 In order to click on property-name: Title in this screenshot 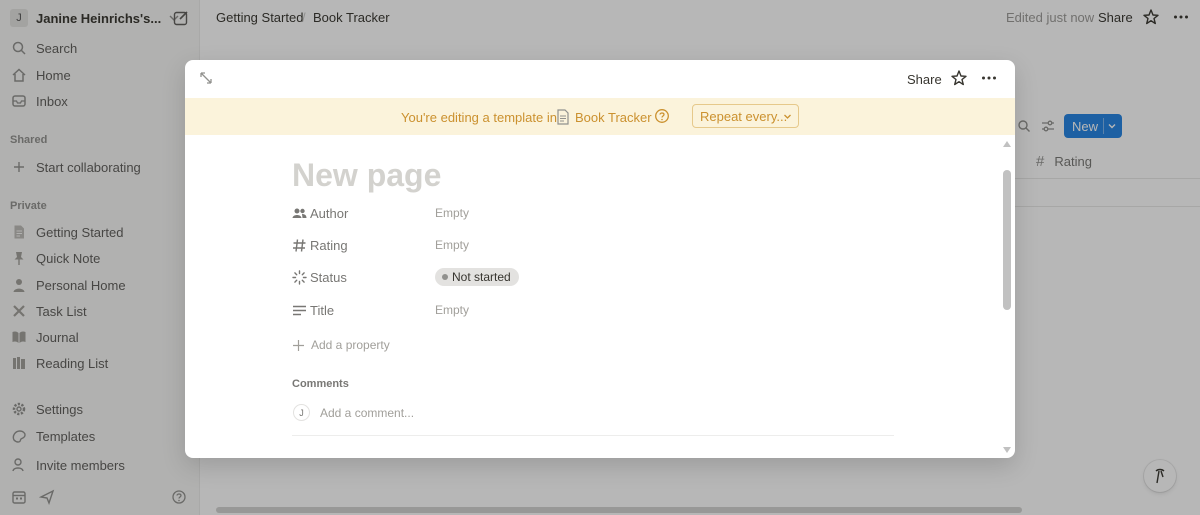, I will do `click(322, 310)`.